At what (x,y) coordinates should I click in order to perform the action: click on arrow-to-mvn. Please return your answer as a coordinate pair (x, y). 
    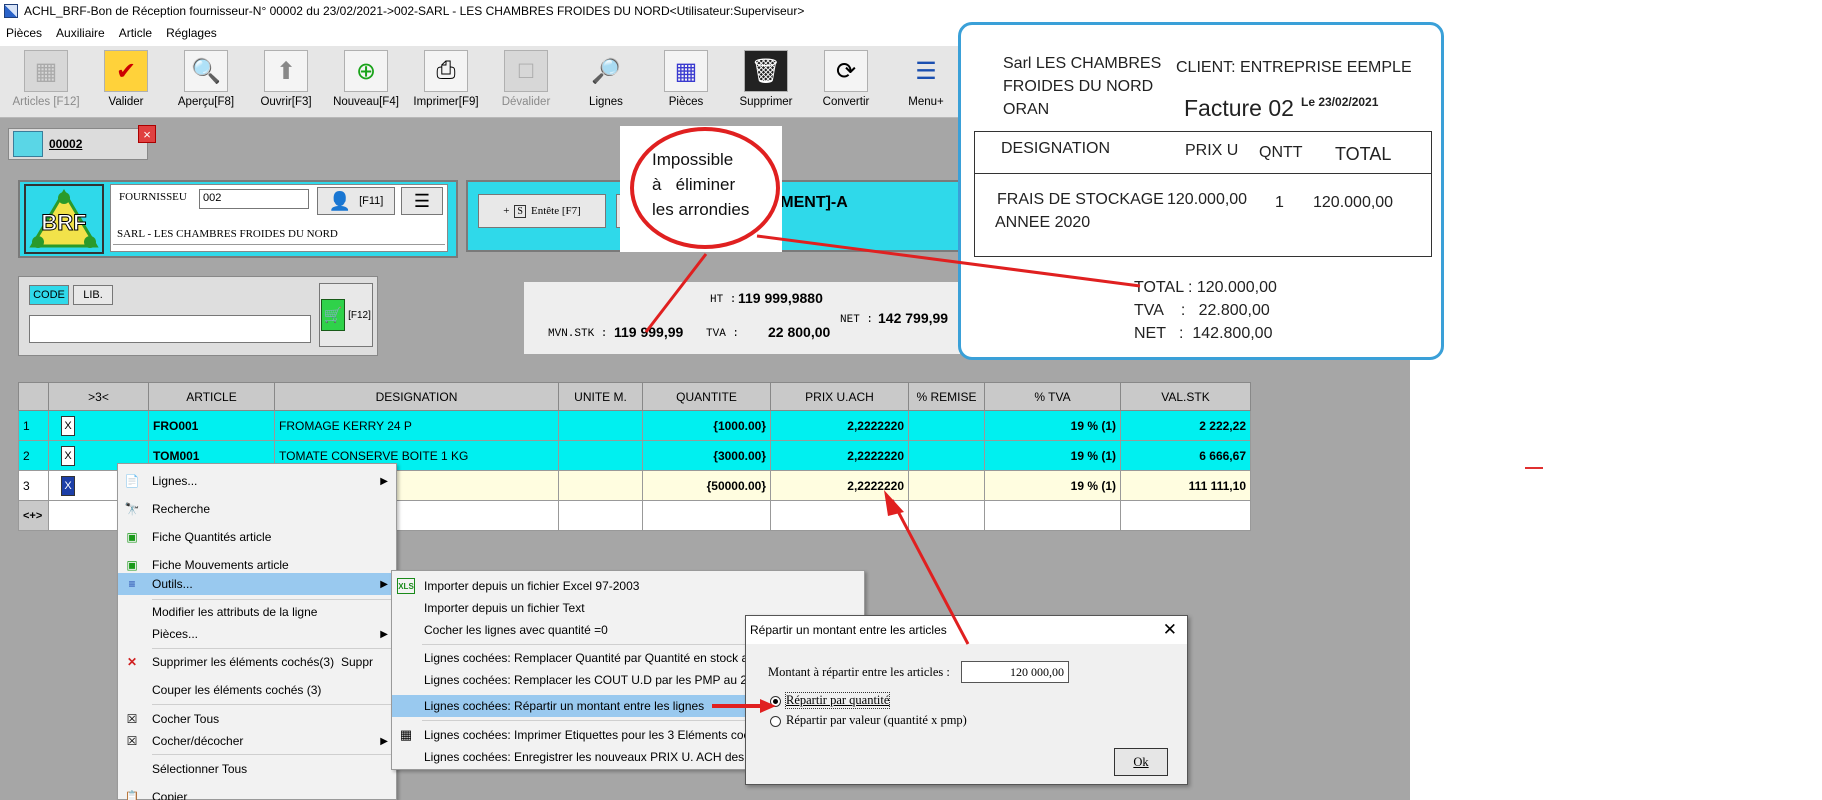
    Looking at the image, I should click on (676, 293).